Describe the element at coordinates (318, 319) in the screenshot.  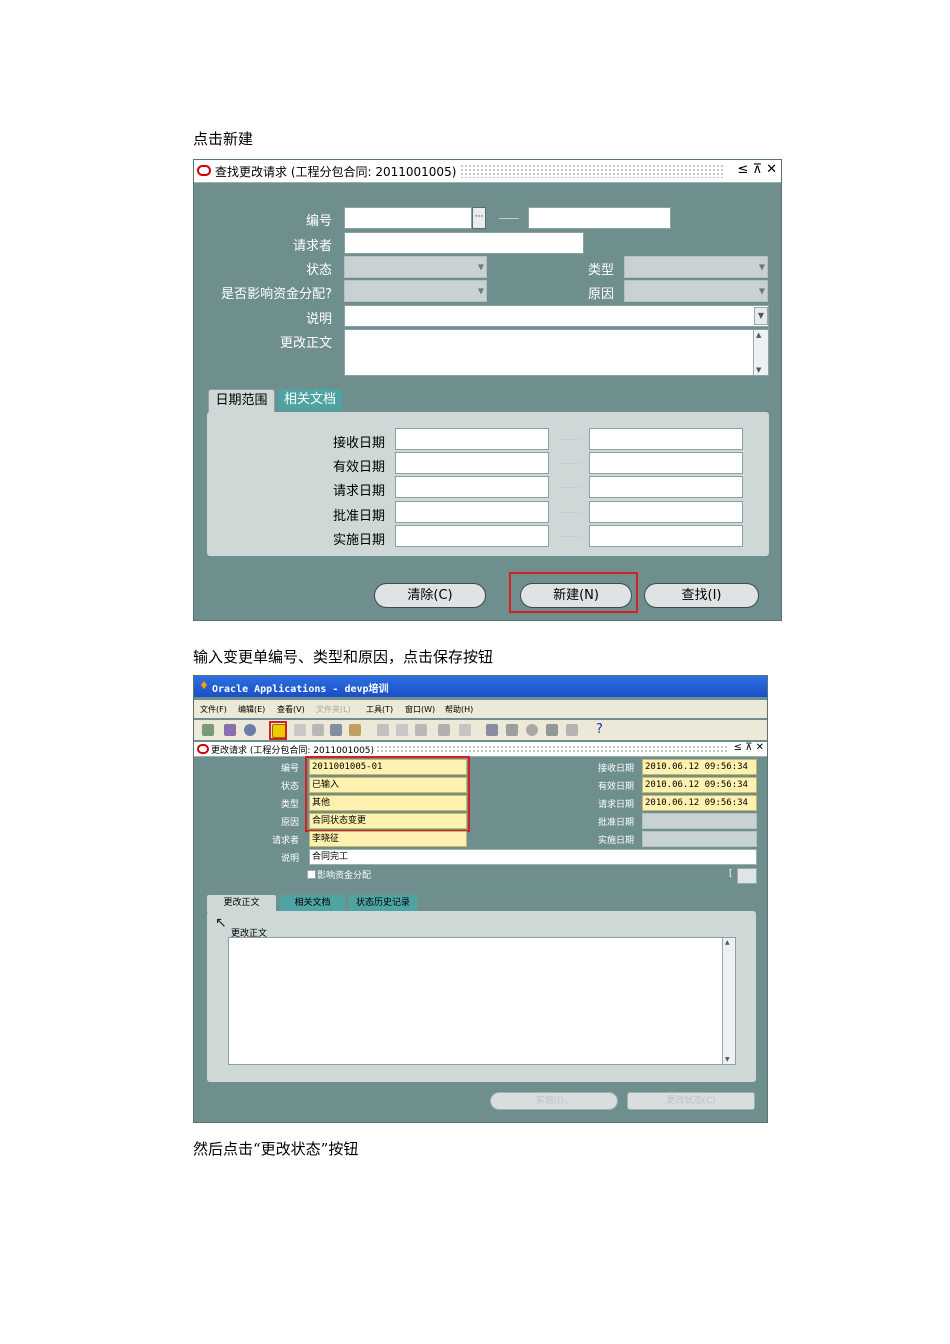
I see `description-label: 说明` at that location.